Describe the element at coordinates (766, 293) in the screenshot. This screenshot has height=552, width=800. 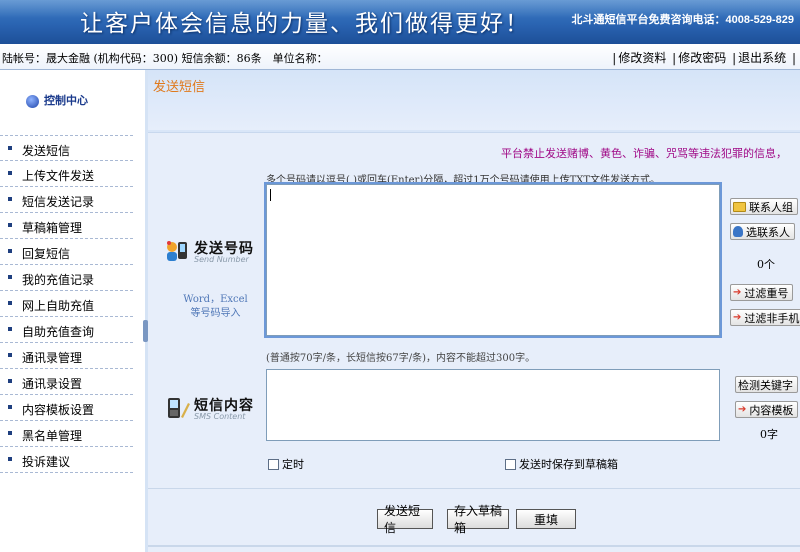
I see `filter-duplicate-label: 过滤重号` at that location.